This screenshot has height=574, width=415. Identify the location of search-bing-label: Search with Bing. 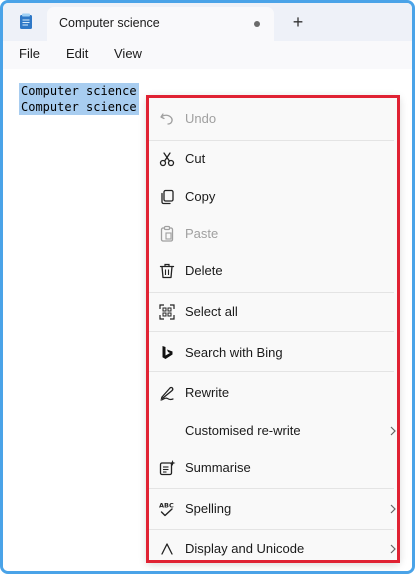
(234, 352).